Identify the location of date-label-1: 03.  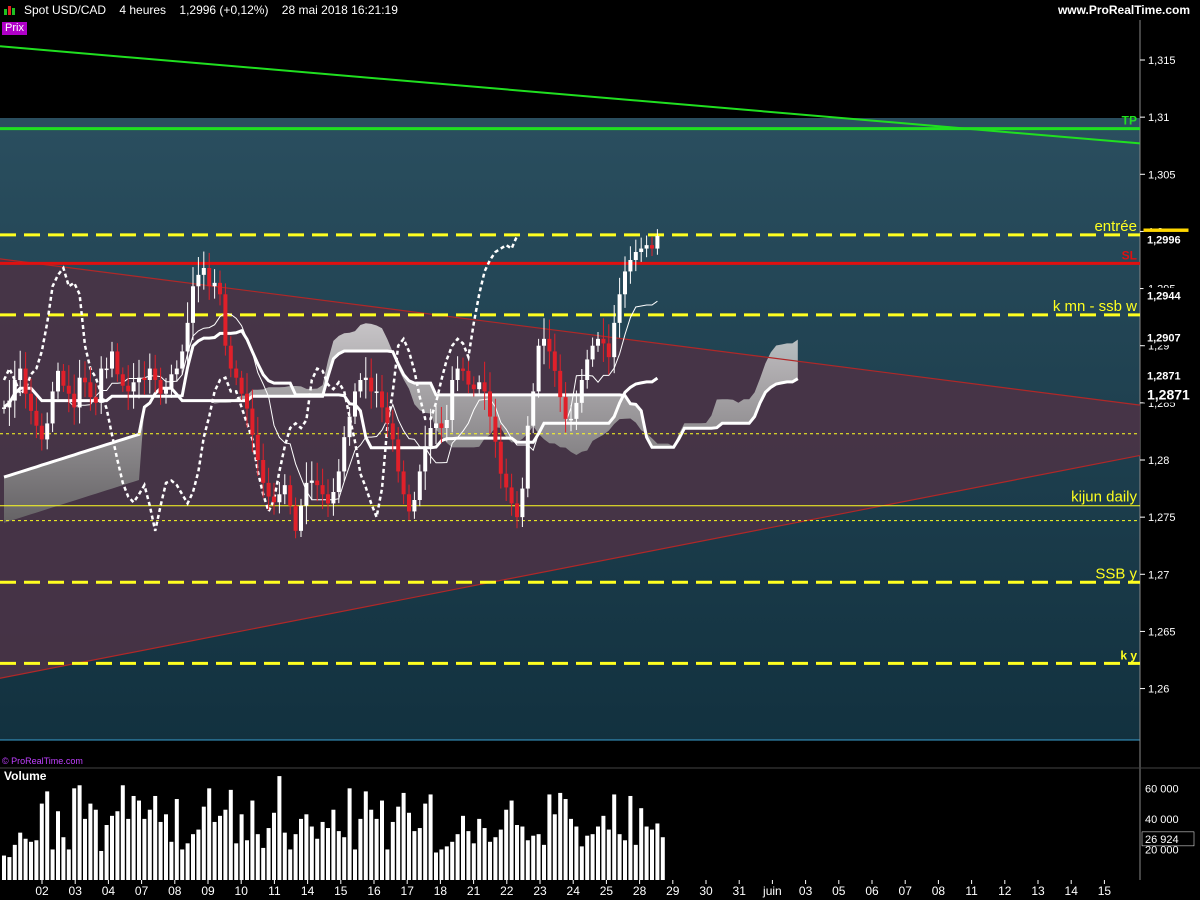
(76, 891).